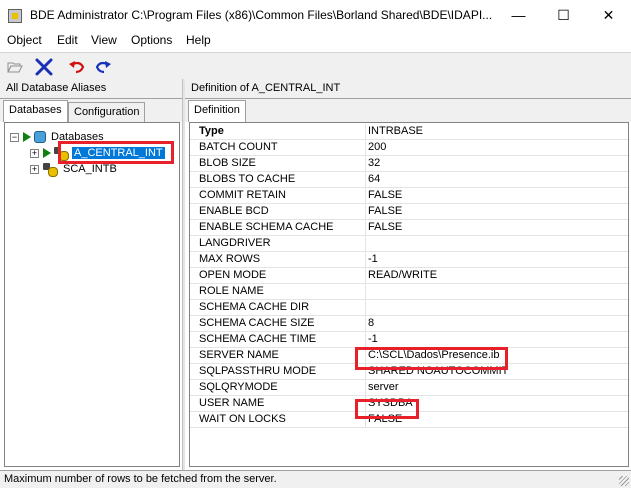  What do you see at coordinates (107, 112) in the screenshot?
I see `tab-configuration: Configuration` at bounding box center [107, 112].